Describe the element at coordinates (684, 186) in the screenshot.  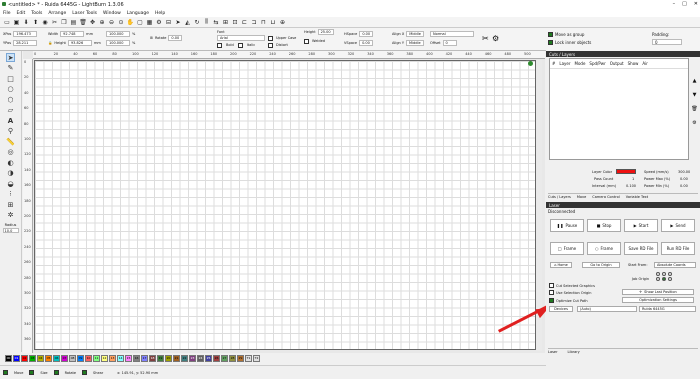
I see `power-min-value: 0.00` at that location.